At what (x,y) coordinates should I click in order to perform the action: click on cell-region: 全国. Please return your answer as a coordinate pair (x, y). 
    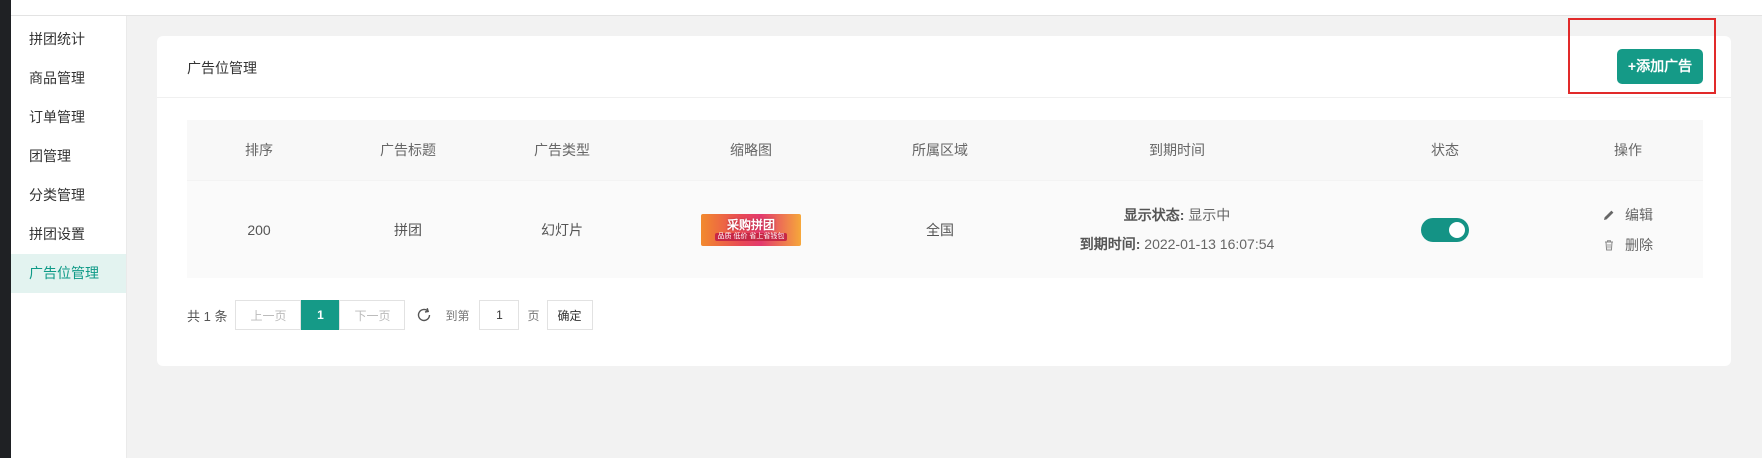
    Looking at the image, I should click on (940, 229).